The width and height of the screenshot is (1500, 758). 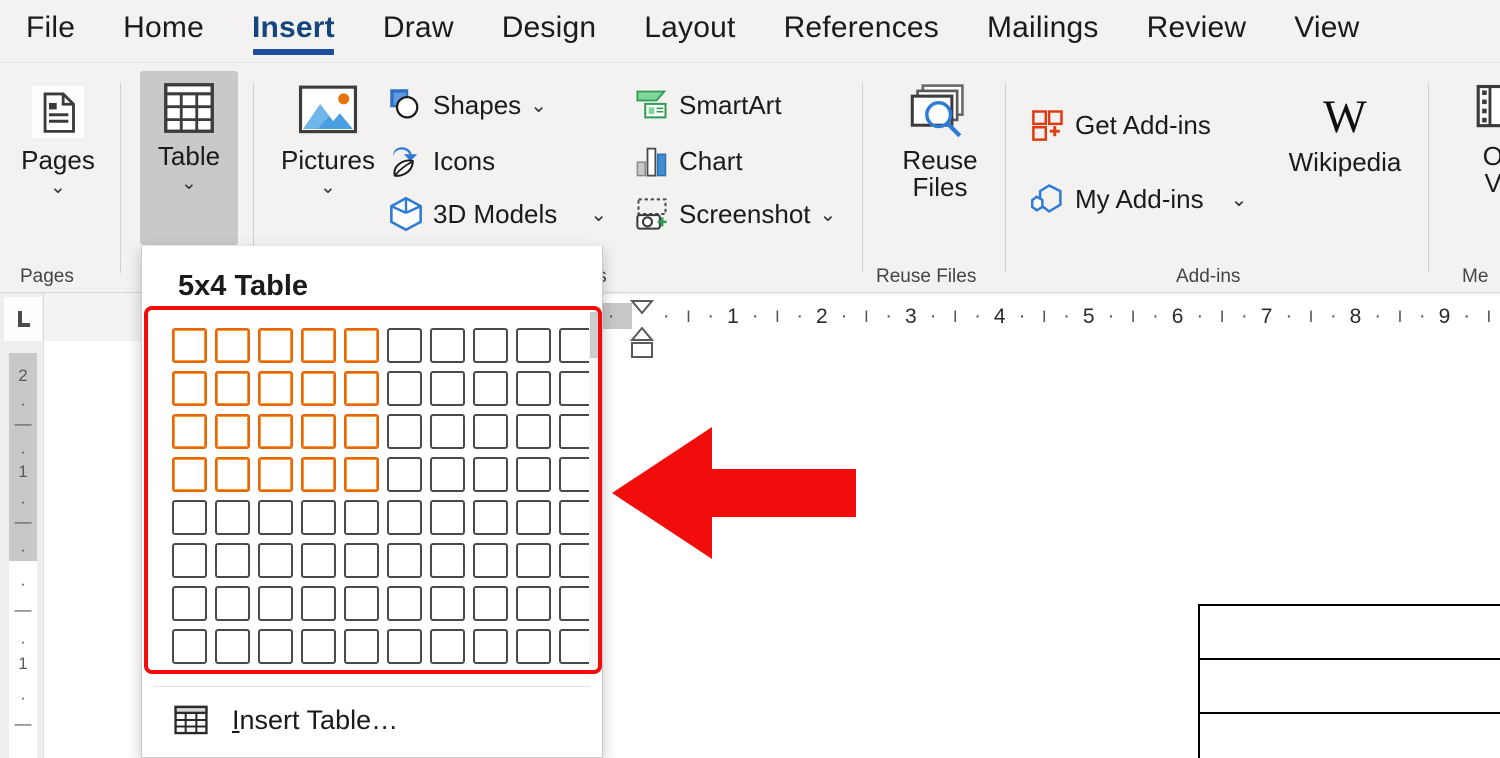 What do you see at coordinates (189, 517) in the screenshot?
I see `table-size-cell-1x5` at bounding box center [189, 517].